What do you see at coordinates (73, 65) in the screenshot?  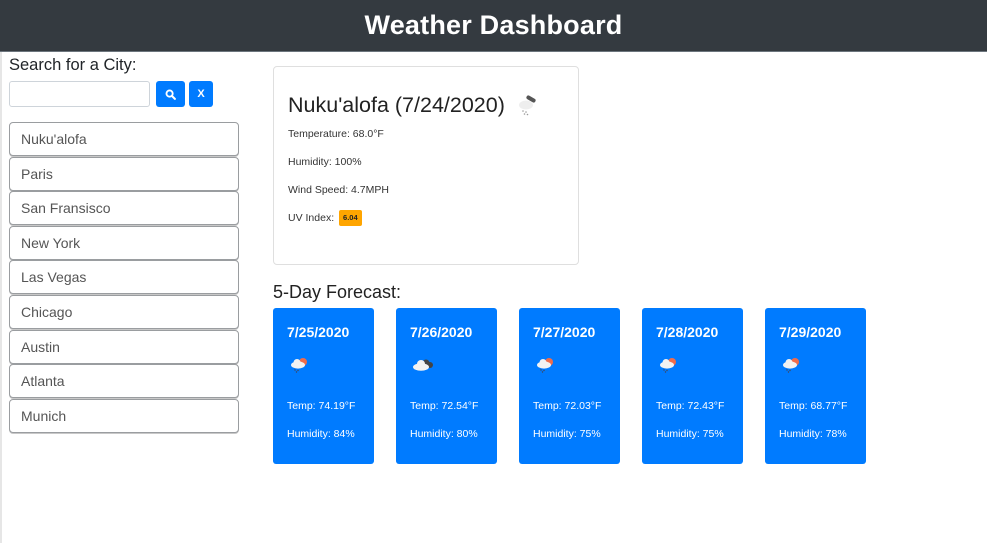 I see `search-label: Search for a City:` at bounding box center [73, 65].